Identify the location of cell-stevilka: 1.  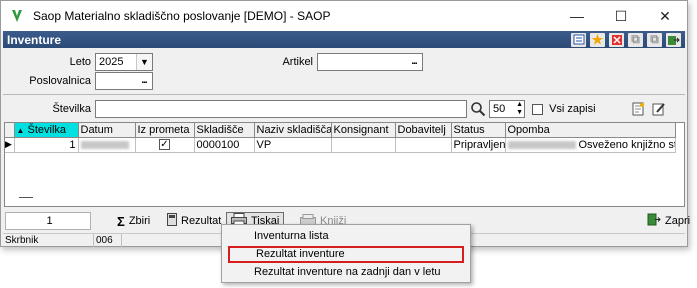
(46, 145).